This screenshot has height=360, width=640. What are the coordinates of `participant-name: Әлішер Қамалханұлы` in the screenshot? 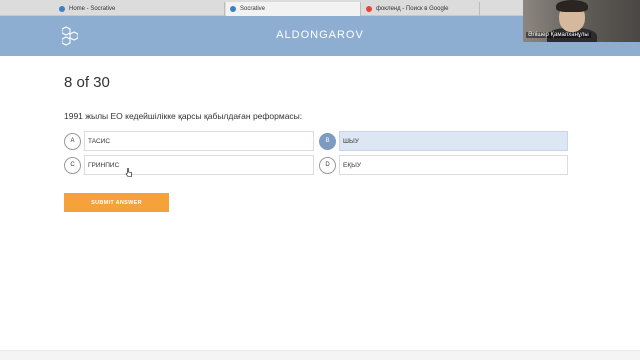 It's located at (558, 35).